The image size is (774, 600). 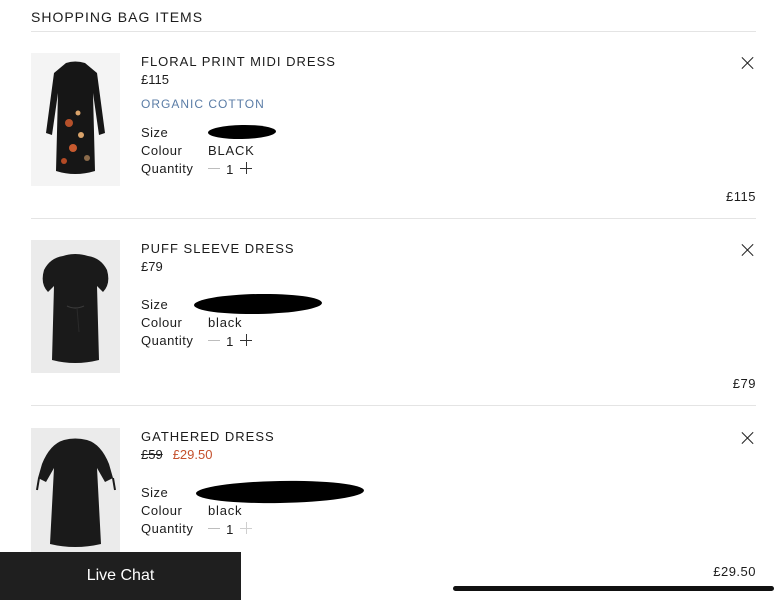 What do you see at coordinates (351, 61) in the screenshot?
I see `product-name: FLORAL PRINT MIDI DRESS` at bounding box center [351, 61].